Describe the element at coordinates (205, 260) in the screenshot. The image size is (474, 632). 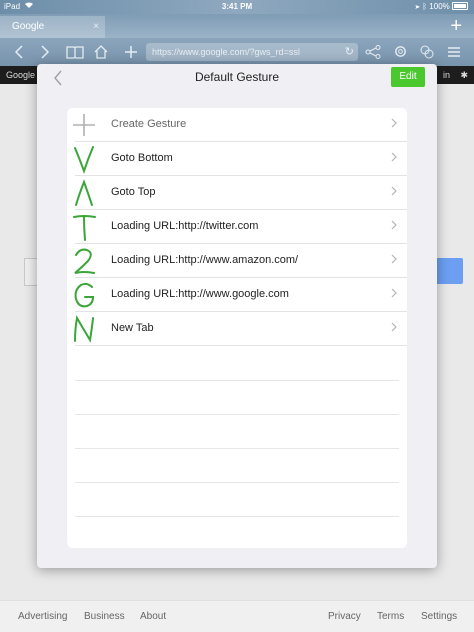
I see `list-item-label: Loading URL:http://www.amazon.com/` at that location.